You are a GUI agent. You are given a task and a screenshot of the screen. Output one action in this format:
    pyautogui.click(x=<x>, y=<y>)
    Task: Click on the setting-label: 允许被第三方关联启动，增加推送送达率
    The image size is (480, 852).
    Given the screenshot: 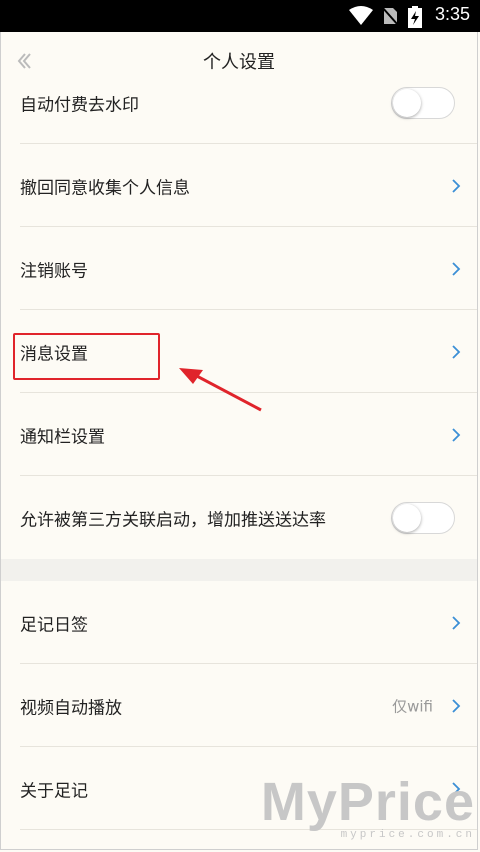 What is the action you would take?
    pyautogui.click(x=173, y=520)
    